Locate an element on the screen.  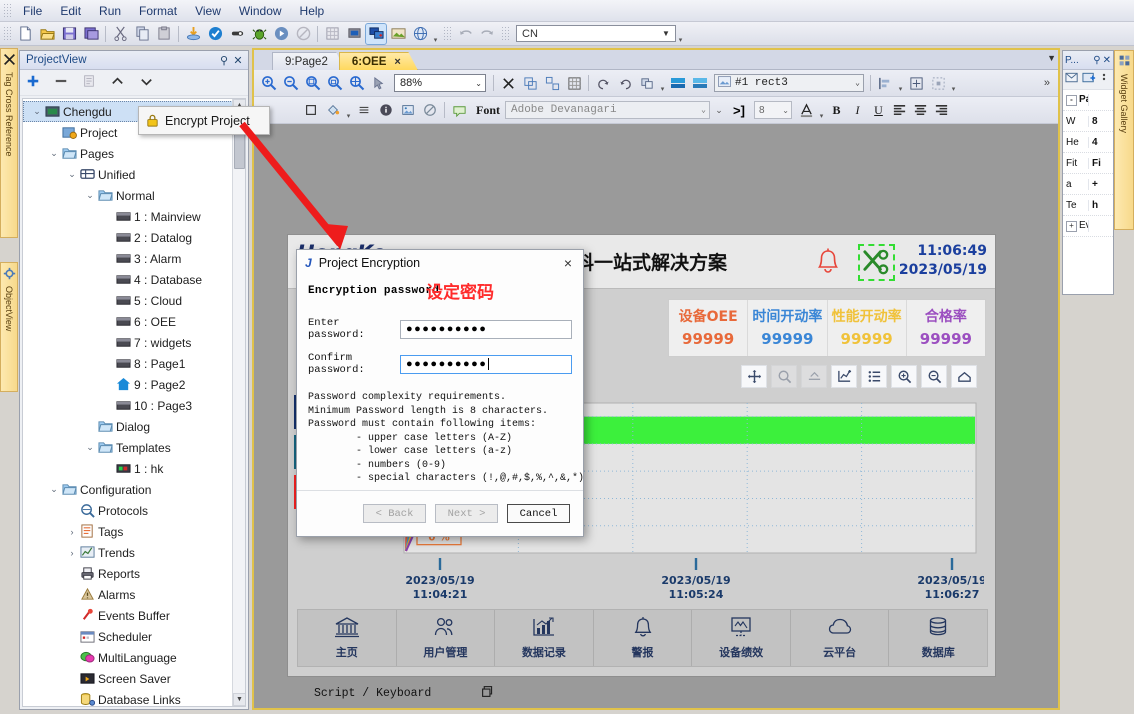
tree-item-trends: › Trends is located at coordinates (134, 552).